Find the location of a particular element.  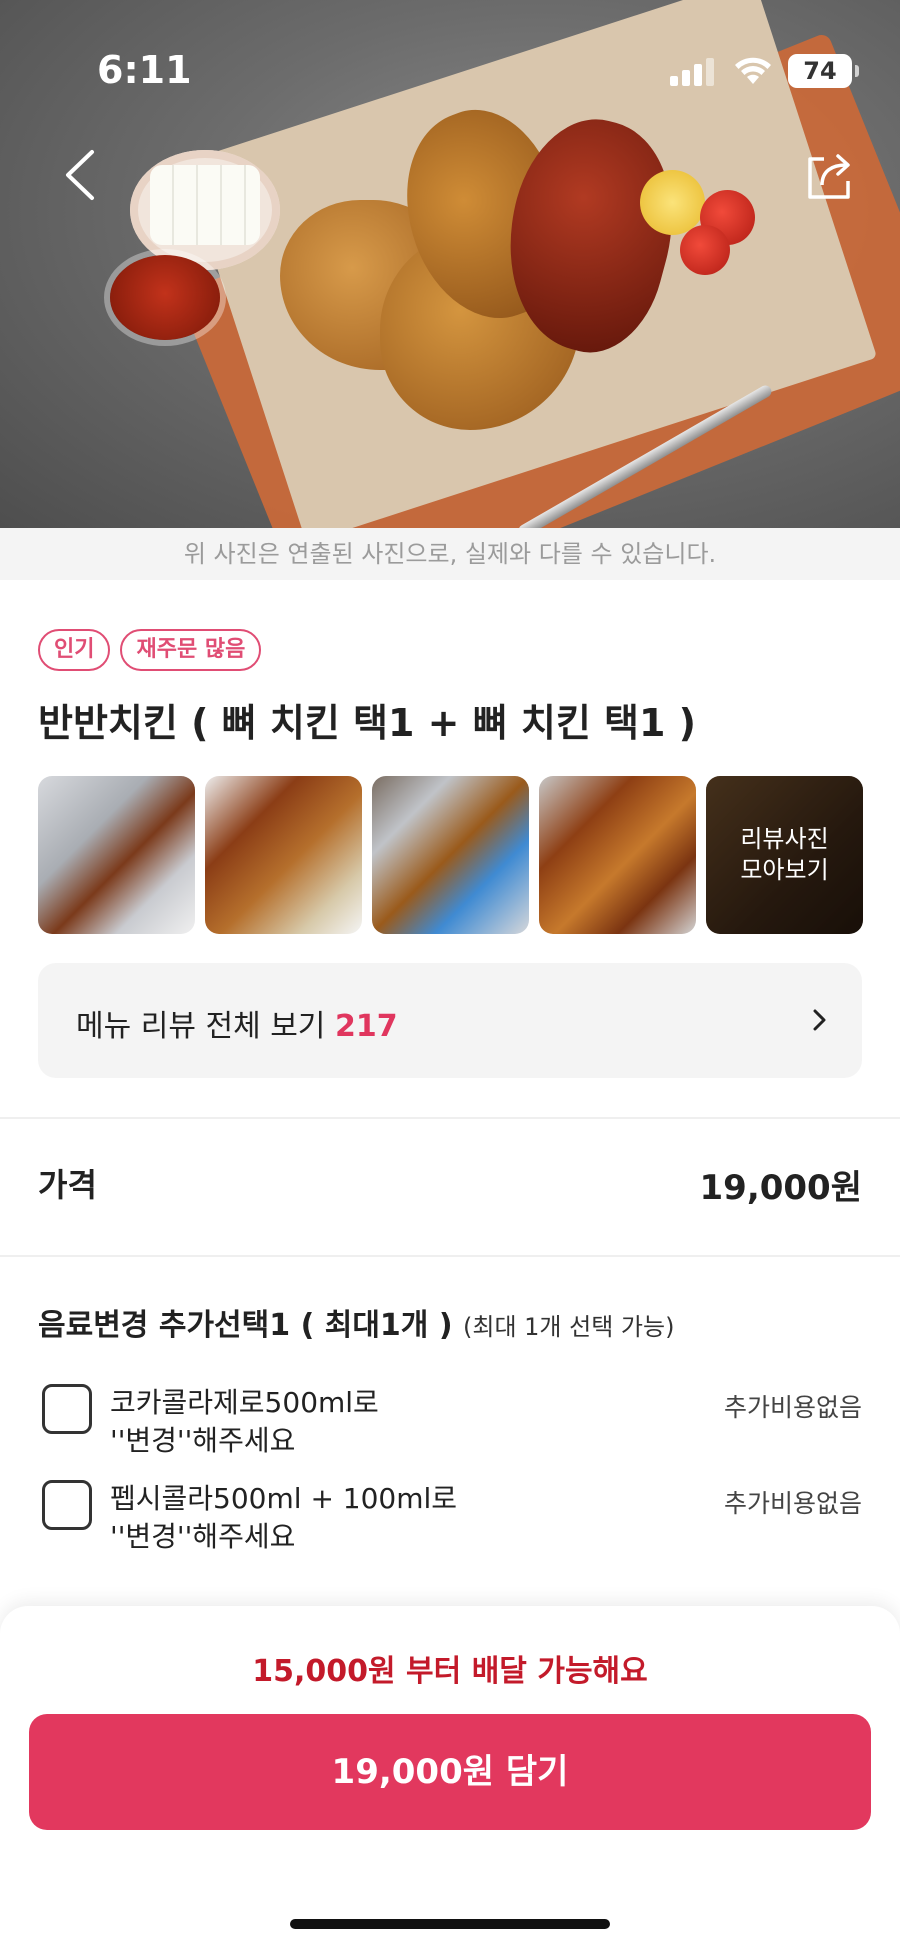

photo-disclaimer: 위 사진은 연출된 사진으로, 실제와 다를 수 있습니다. is located at coordinates (450, 554).